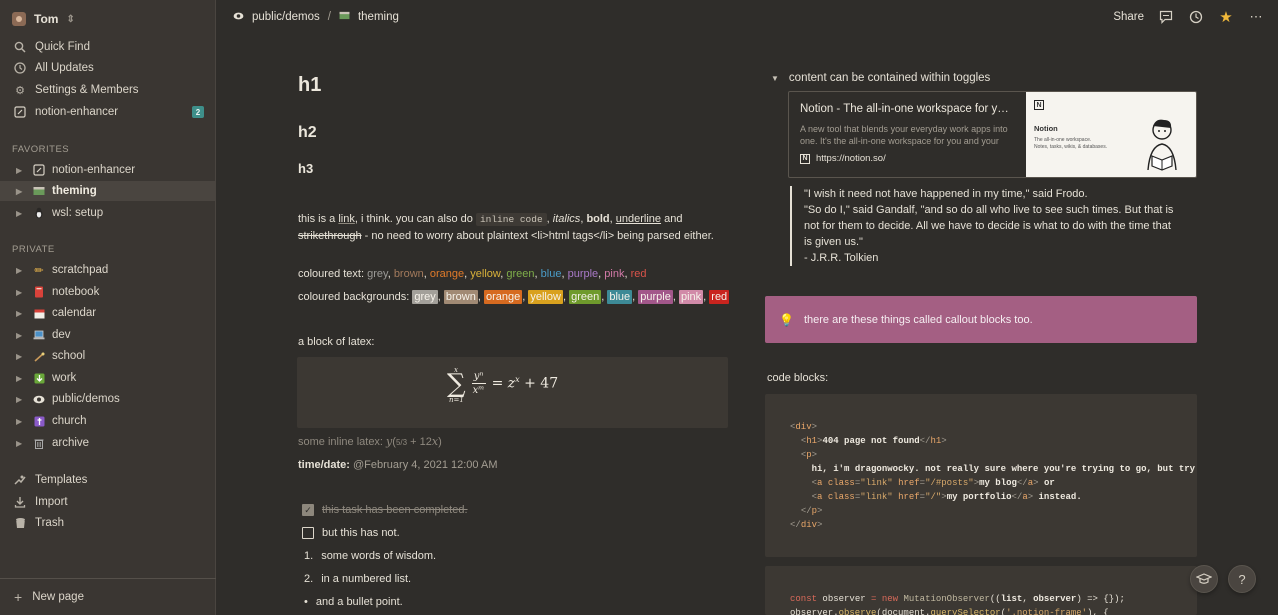  Describe the element at coordinates (108, 399) in the screenshot. I see `sidebar-item-public-demos: ▶ public/demos` at that location.